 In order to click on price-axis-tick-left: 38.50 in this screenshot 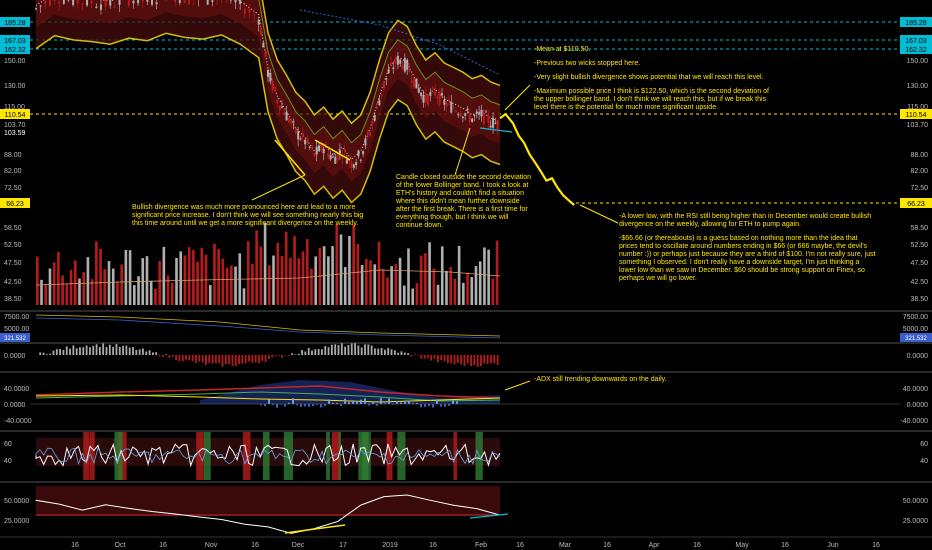, I will do `click(13, 299)`.